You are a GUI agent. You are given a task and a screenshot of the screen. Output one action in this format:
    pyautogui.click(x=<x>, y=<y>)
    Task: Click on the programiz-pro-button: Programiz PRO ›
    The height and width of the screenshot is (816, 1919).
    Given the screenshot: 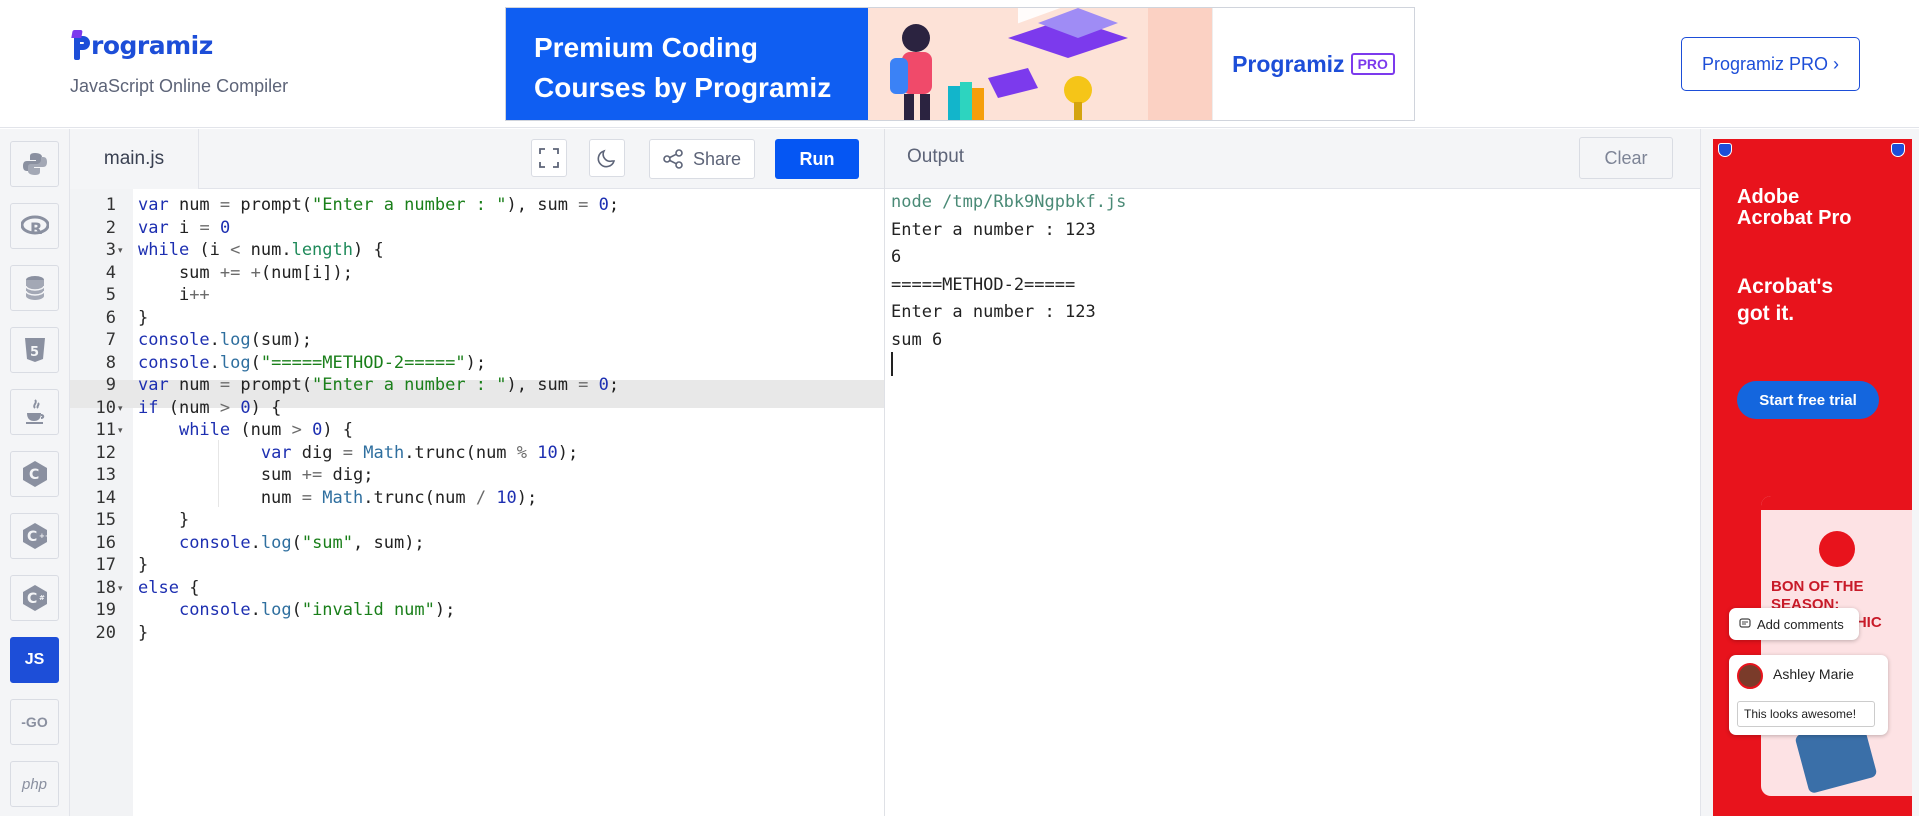 What is the action you would take?
    pyautogui.click(x=1770, y=64)
    